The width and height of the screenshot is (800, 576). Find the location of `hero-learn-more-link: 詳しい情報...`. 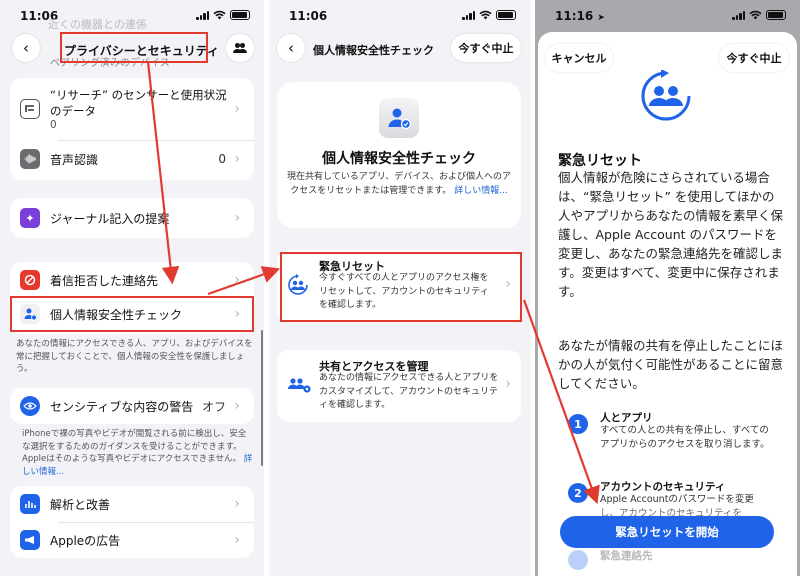

hero-learn-more-link: 詳しい情報... is located at coordinates (481, 191).